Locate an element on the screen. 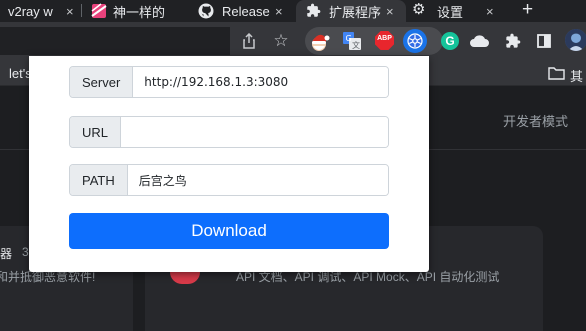  url-input is located at coordinates (254, 132).